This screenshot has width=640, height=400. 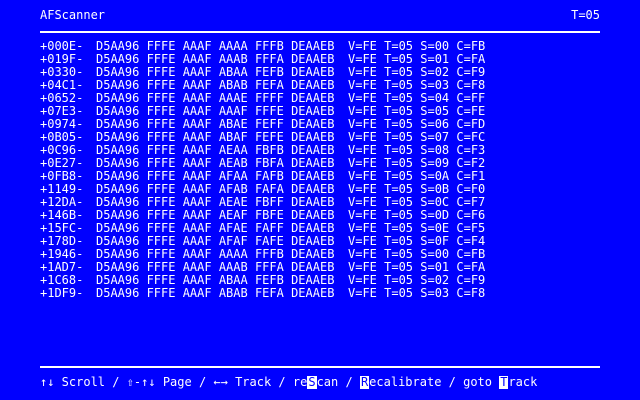 What do you see at coordinates (338, 382) in the screenshot?
I see `rescan-suffix: can /` at bounding box center [338, 382].